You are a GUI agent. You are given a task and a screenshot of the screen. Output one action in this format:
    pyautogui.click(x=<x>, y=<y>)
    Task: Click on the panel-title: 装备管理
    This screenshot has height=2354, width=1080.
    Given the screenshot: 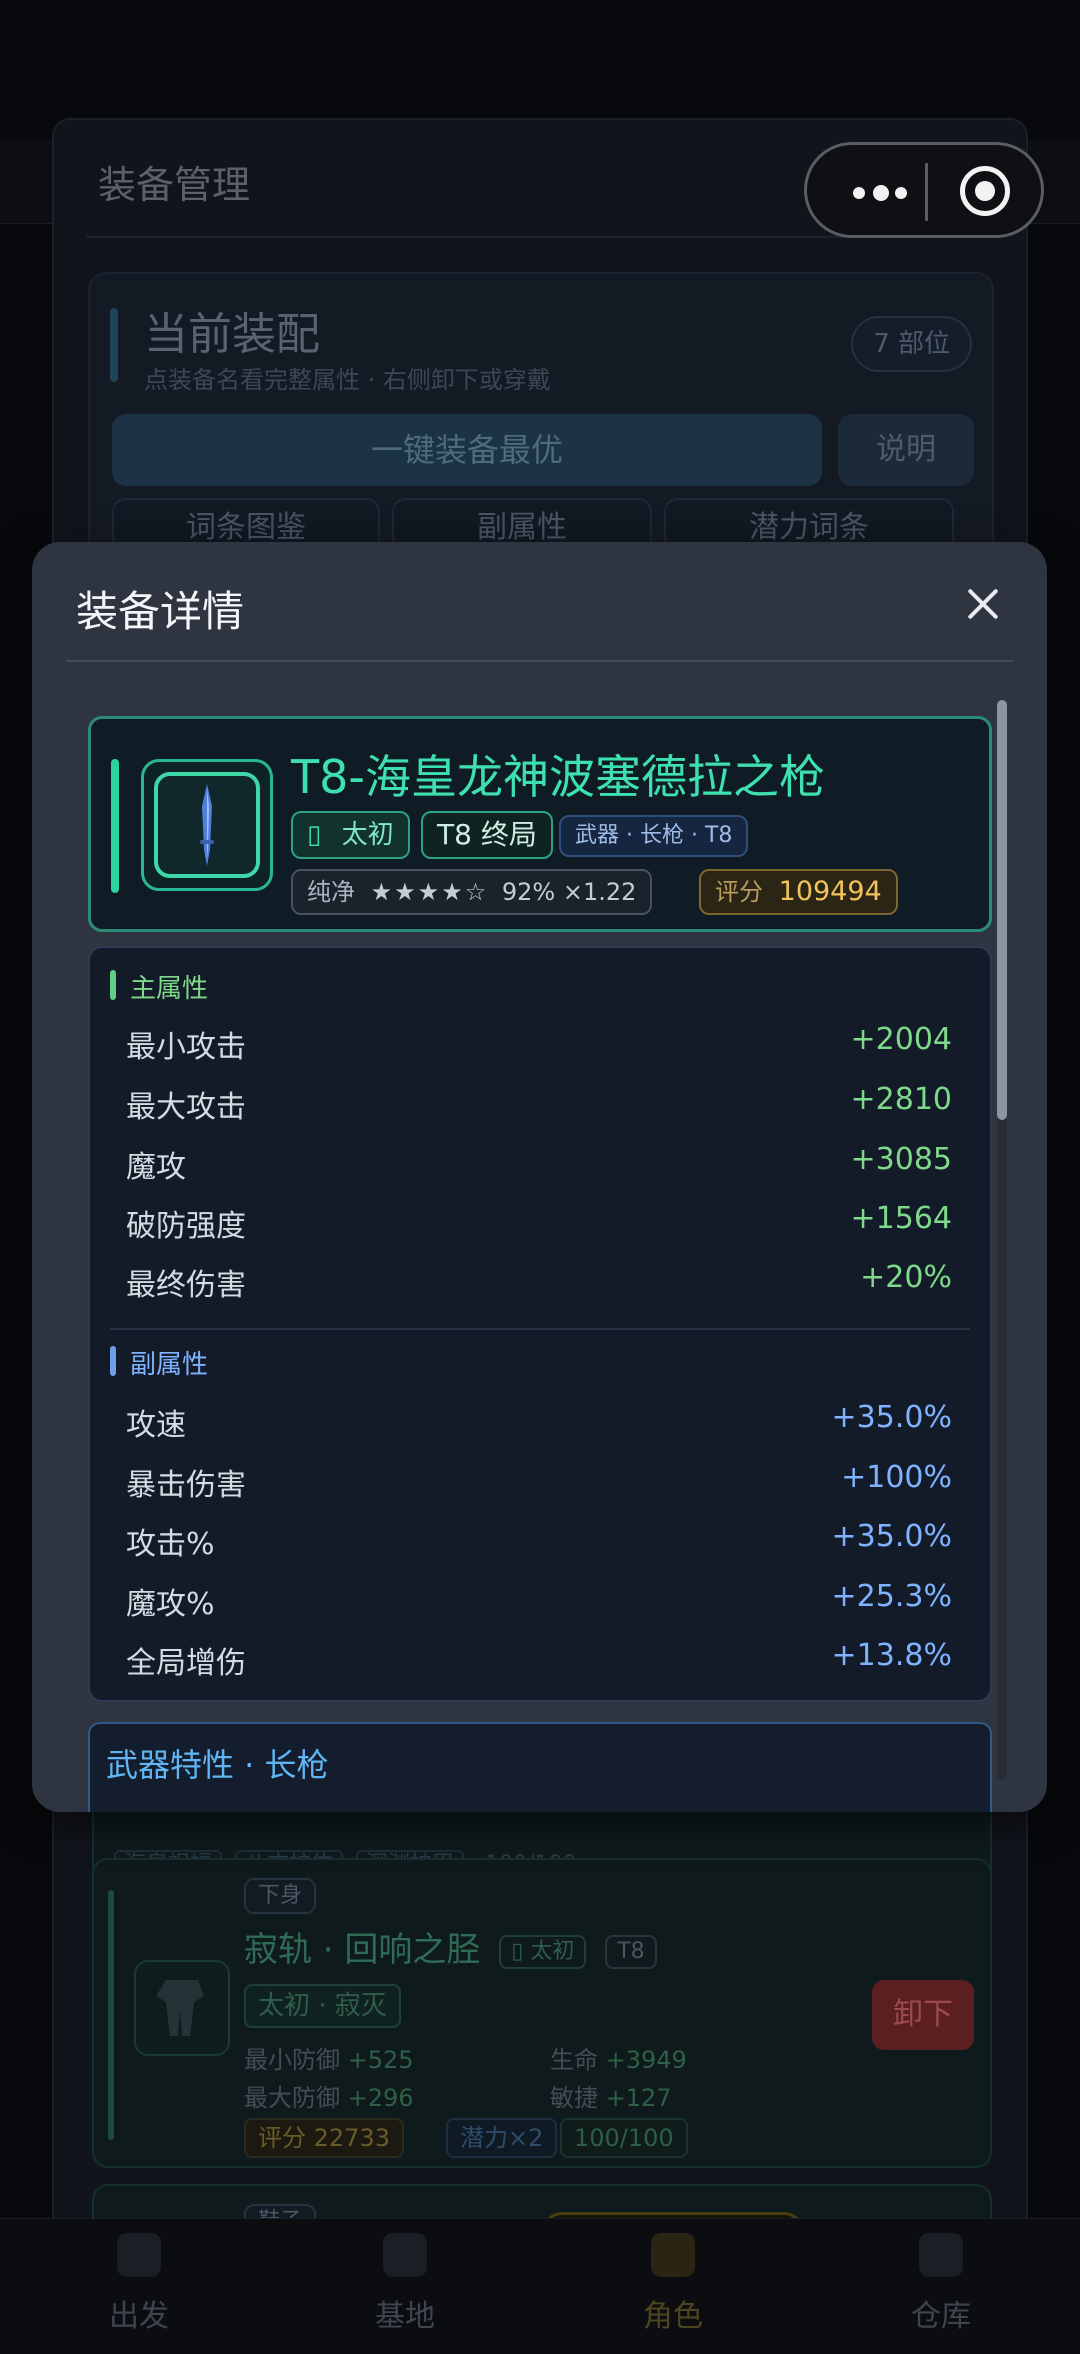 What is the action you would take?
    pyautogui.click(x=174, y=185)
    